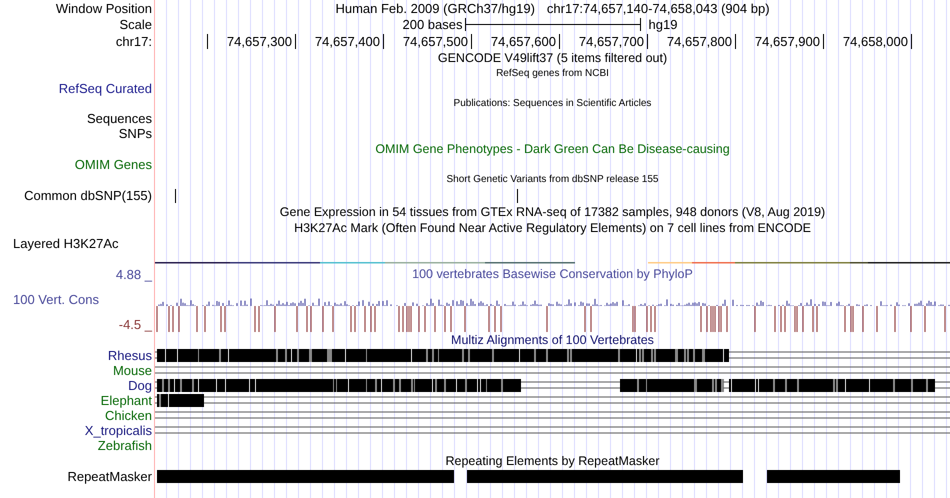 Image resolution: width=950 pixels, height=498 pixels. What do you see at coordinates (552, 73) in the screenshot?
I see `track-description: RefSeq genes from NCBI` at bounding box center [552, 73].